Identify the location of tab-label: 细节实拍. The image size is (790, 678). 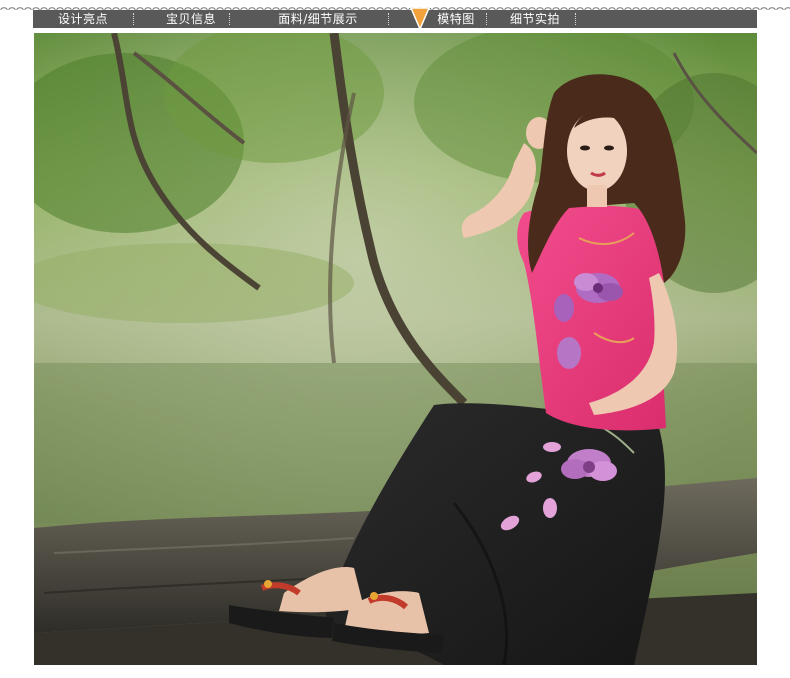
(534, 19).